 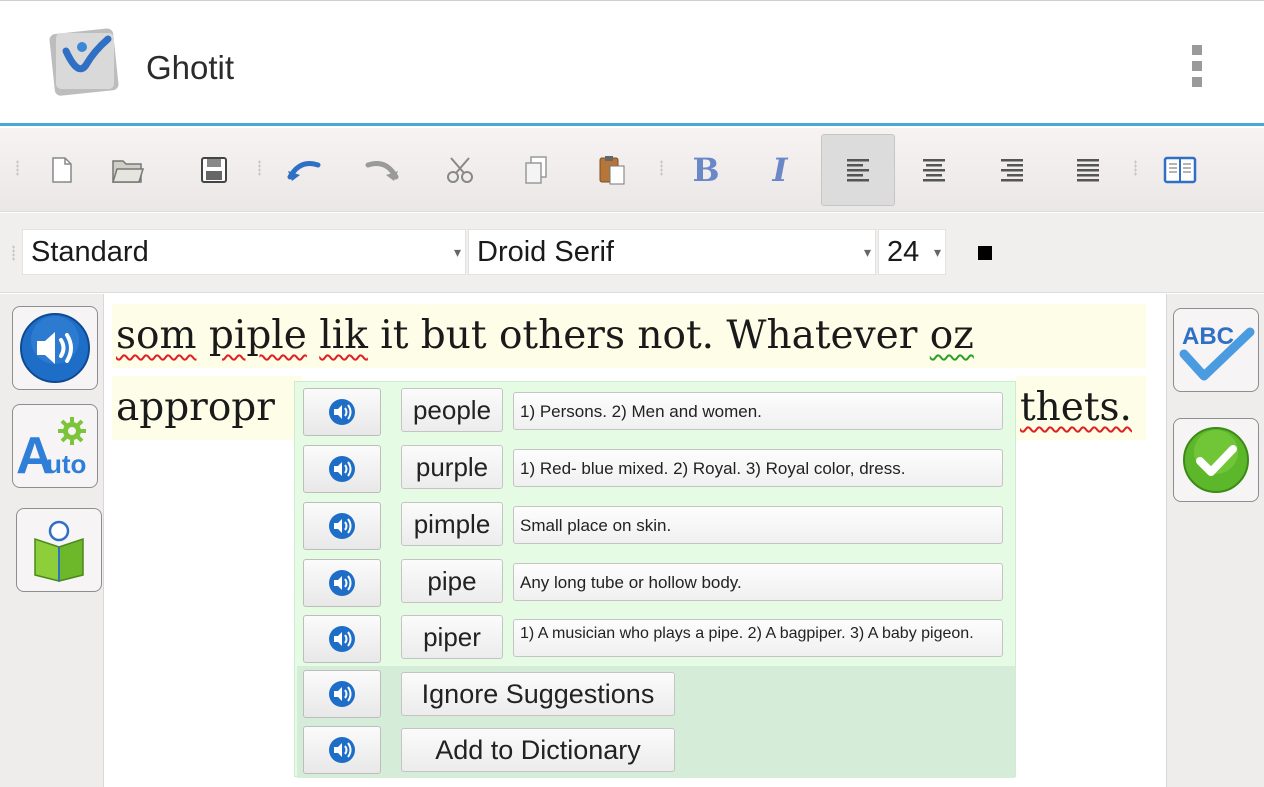 What do you see at coordinates (758, 582) in the screenshot?
I see `suggestion-definition: Any long tube or hollow body.` at bounding box center [758, 582].